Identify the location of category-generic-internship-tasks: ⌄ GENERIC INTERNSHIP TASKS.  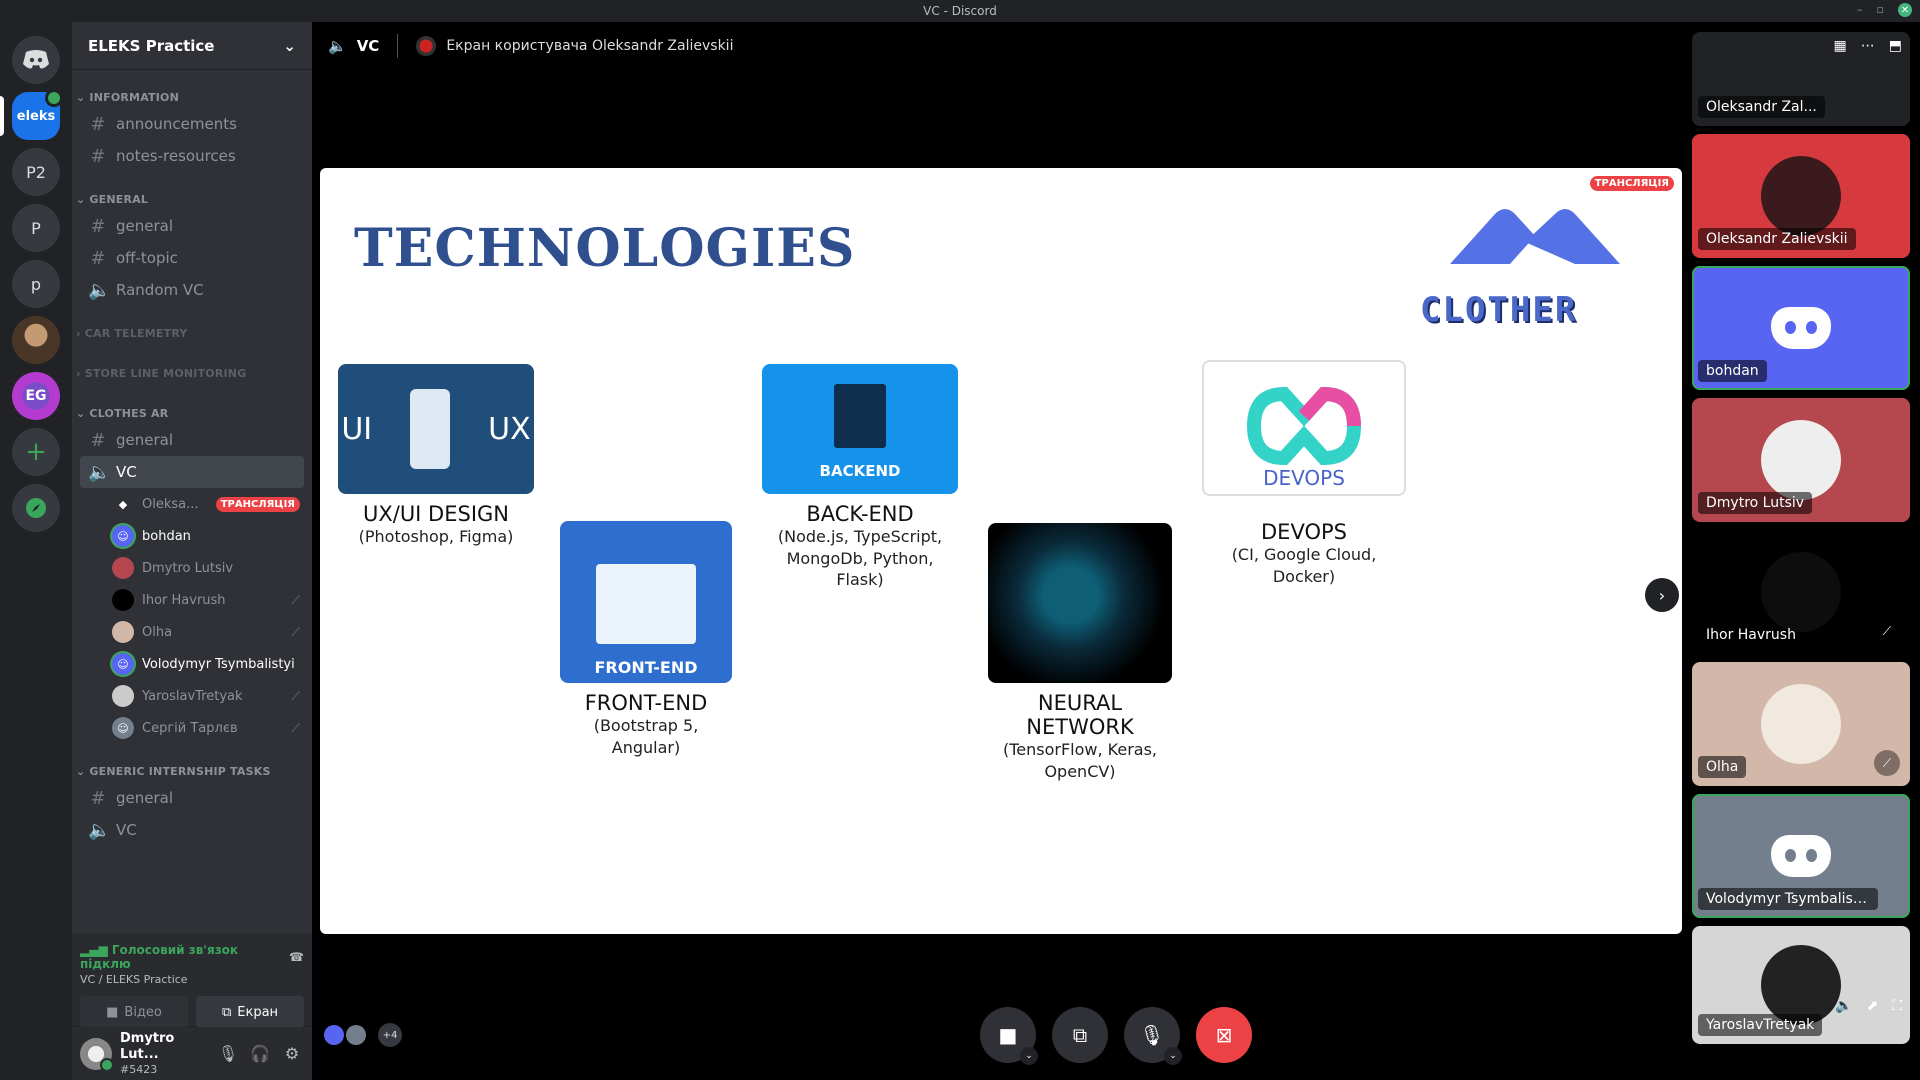
(192, 771).